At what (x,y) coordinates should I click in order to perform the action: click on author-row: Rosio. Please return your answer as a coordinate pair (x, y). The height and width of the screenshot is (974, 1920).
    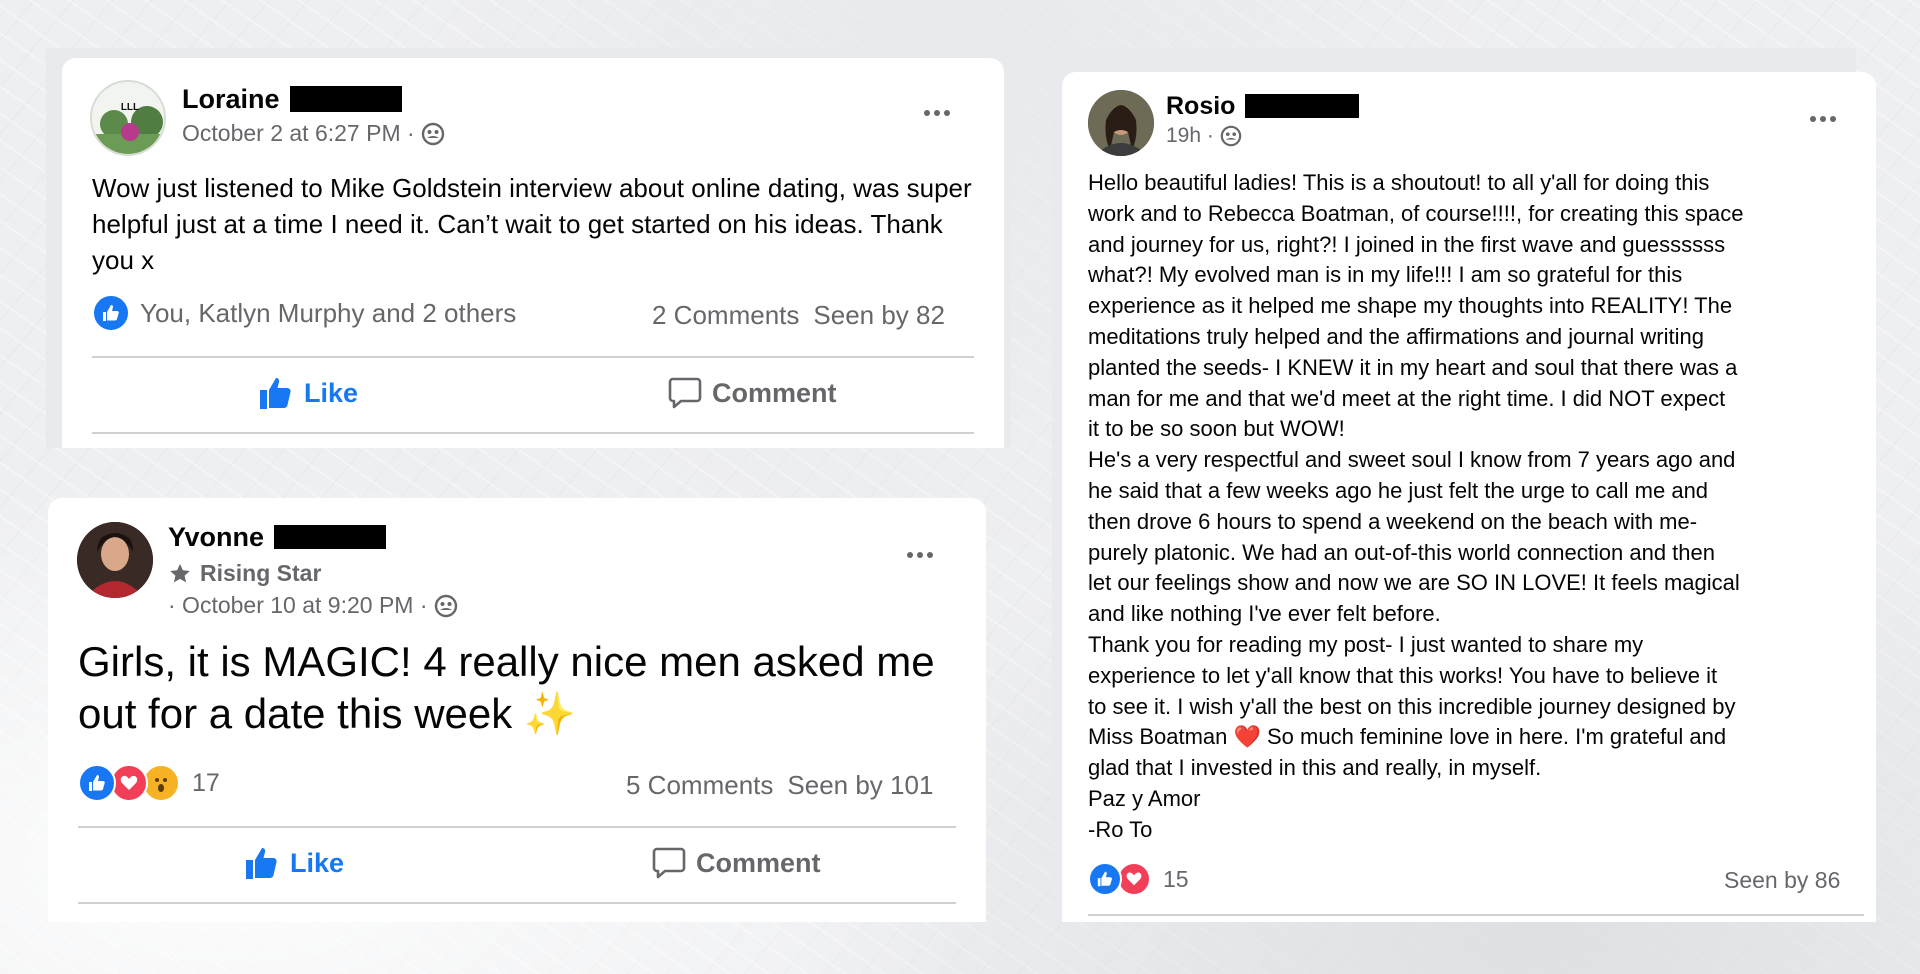
    Looking at the image, I should click on (1263, 106).